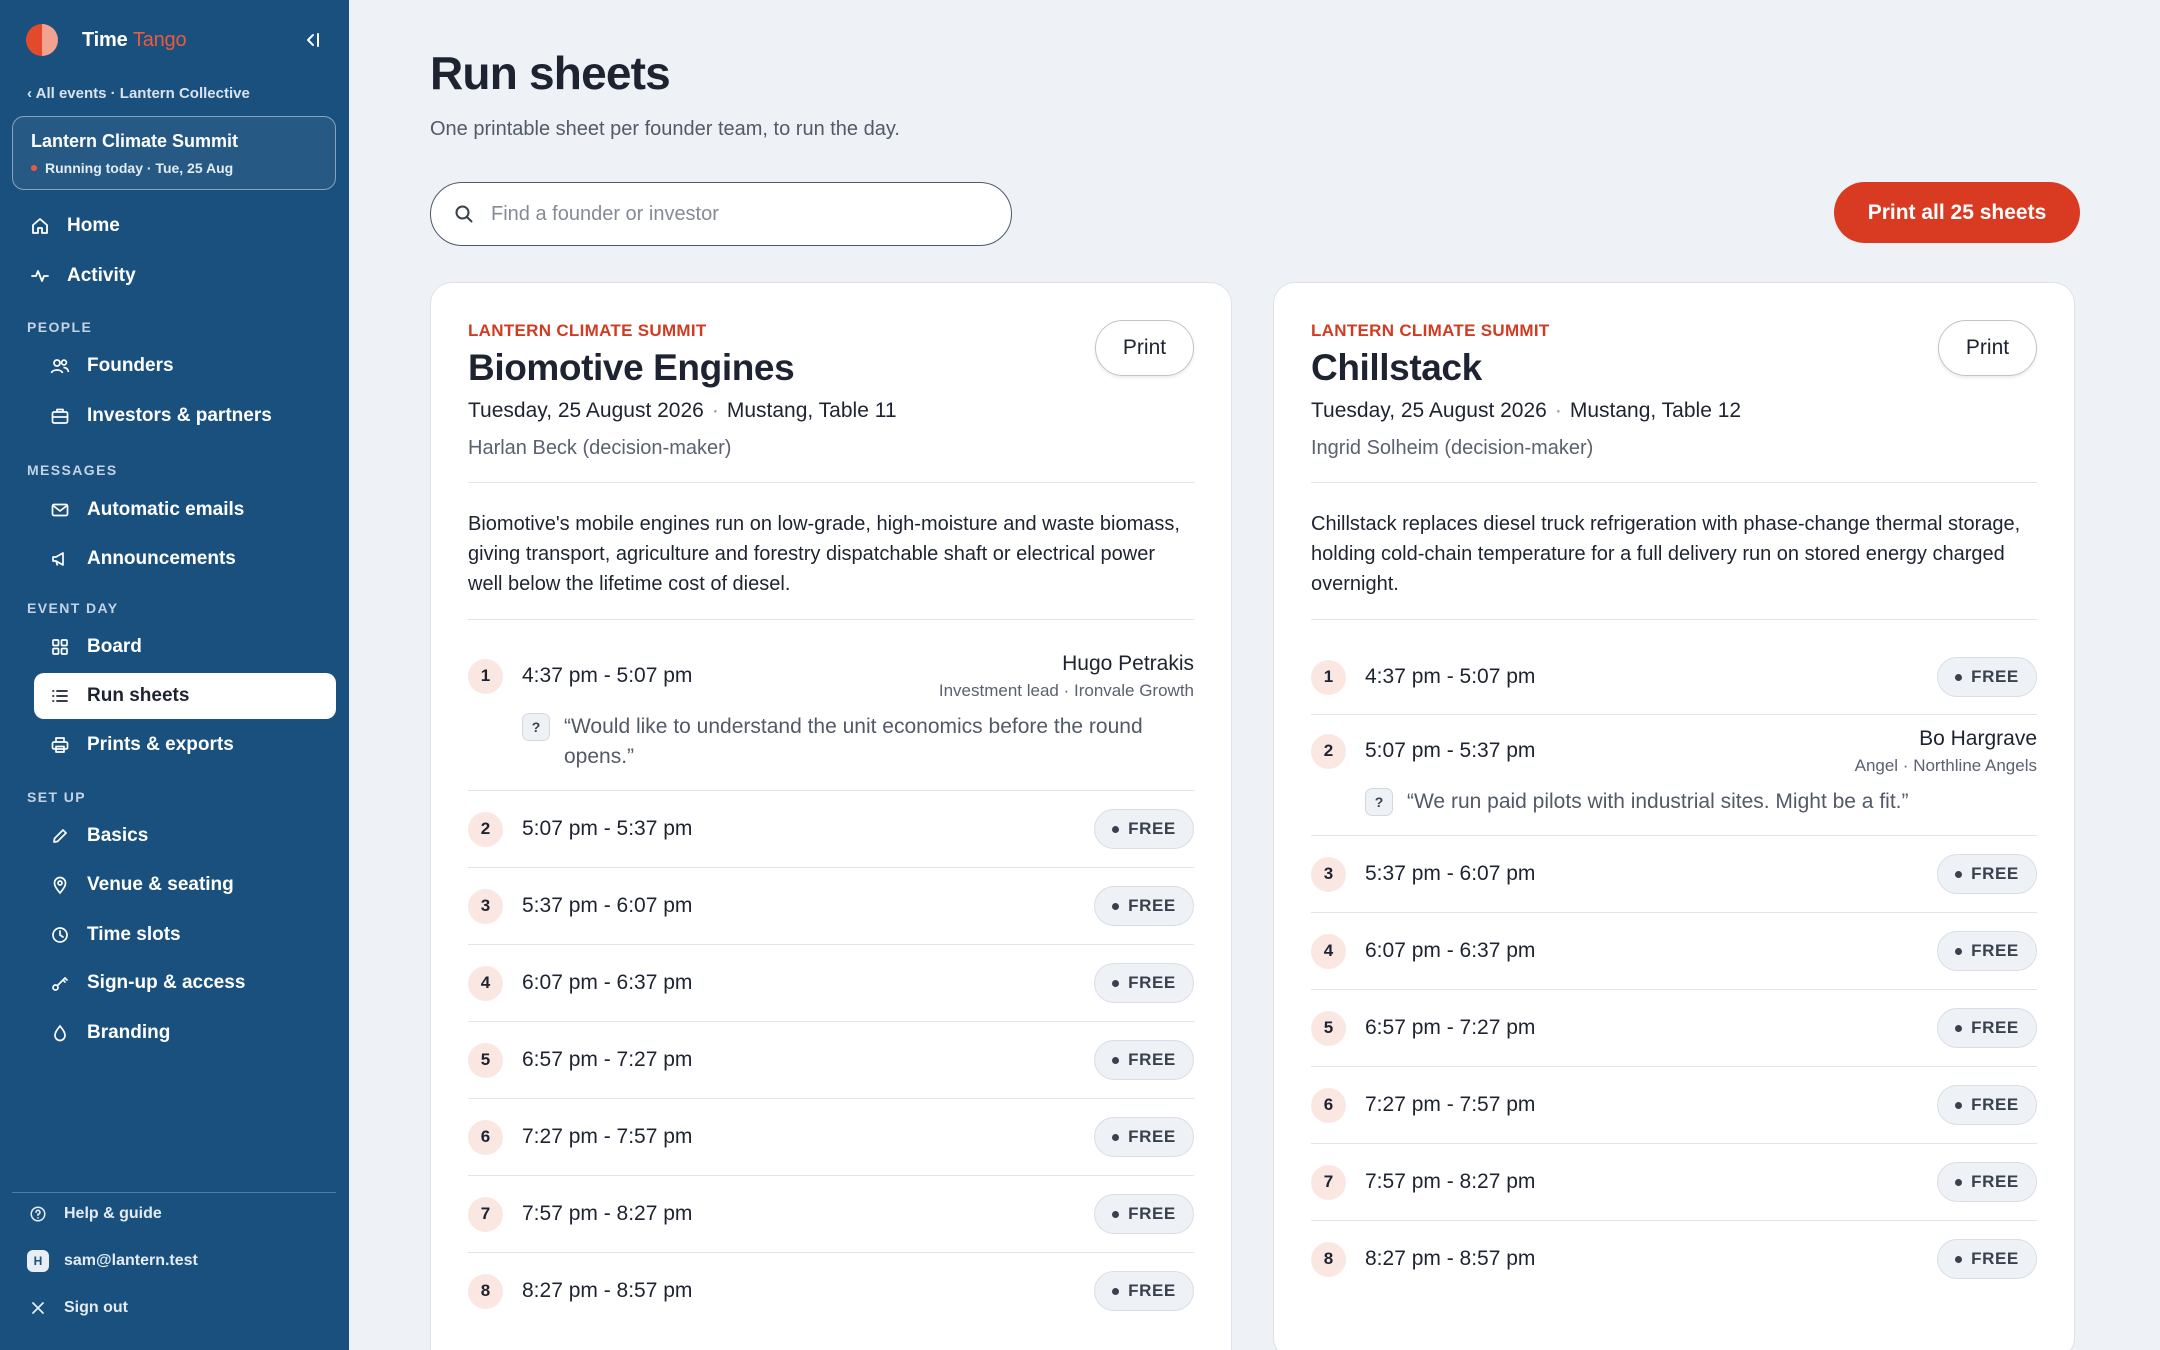 The width and height of the screenshot is (2160, 1350). What do you see at coordinates (94, 1214) in the screenshot?
I see `help-guide-link: Help & guide` at bounding box center [94, 1214].